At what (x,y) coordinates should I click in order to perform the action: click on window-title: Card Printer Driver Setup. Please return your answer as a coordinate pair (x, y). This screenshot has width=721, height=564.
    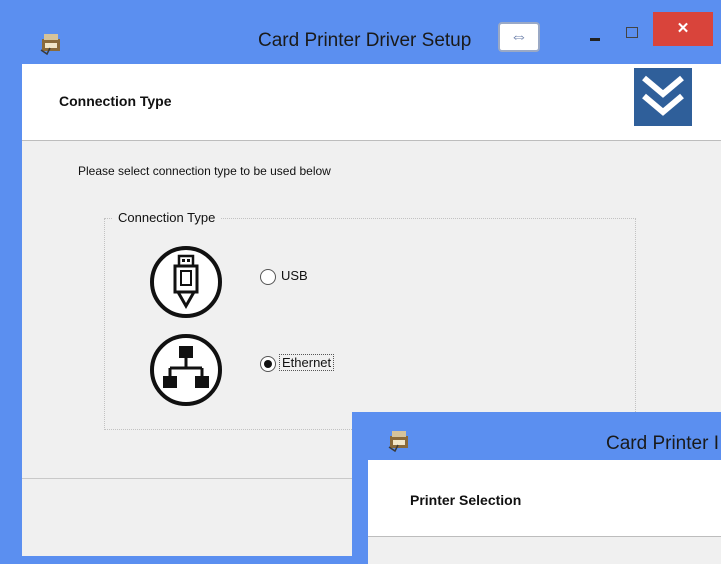
    Looking at the image, I should click on (365, 40).